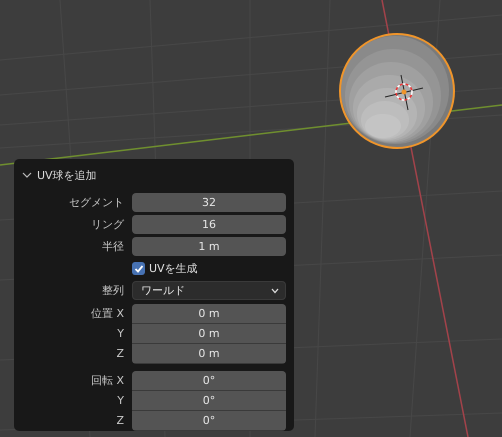 Image resolution: width=502 pixels, height=437 pixels. I want to click on field-label: 整列, so click(112, 290).